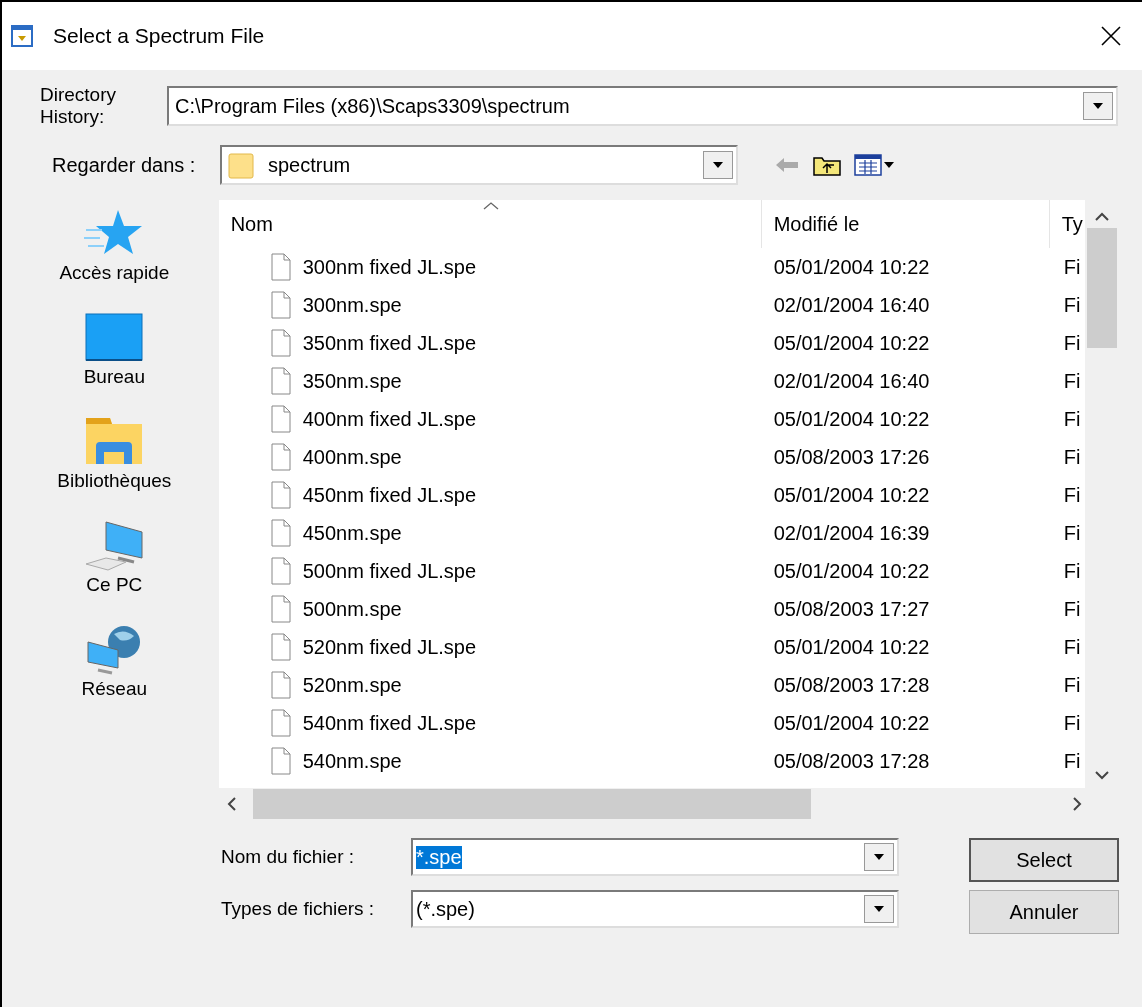 This screenshot has height=1007, width=1142. What do you see at coordinates (298, 909) in the screenshot?
I see `file-type-label: Types de fichiers :` at bounding box center [298, 909].